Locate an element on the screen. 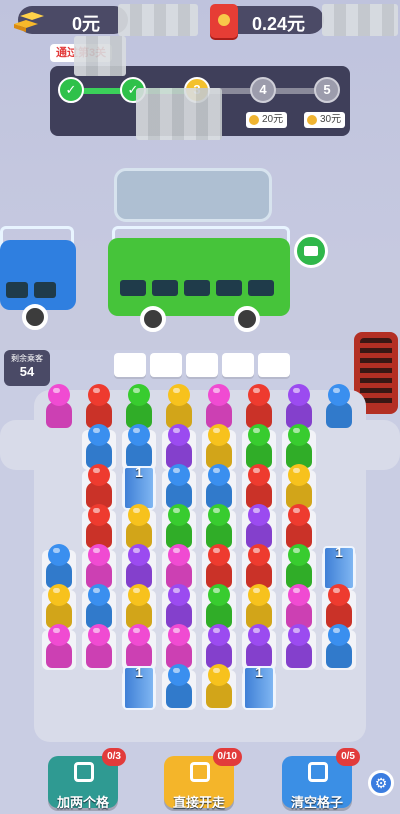 This screenshot has width=400, height=814. cash-balance-right: 0.24元 is located at coordinates (267, 21).